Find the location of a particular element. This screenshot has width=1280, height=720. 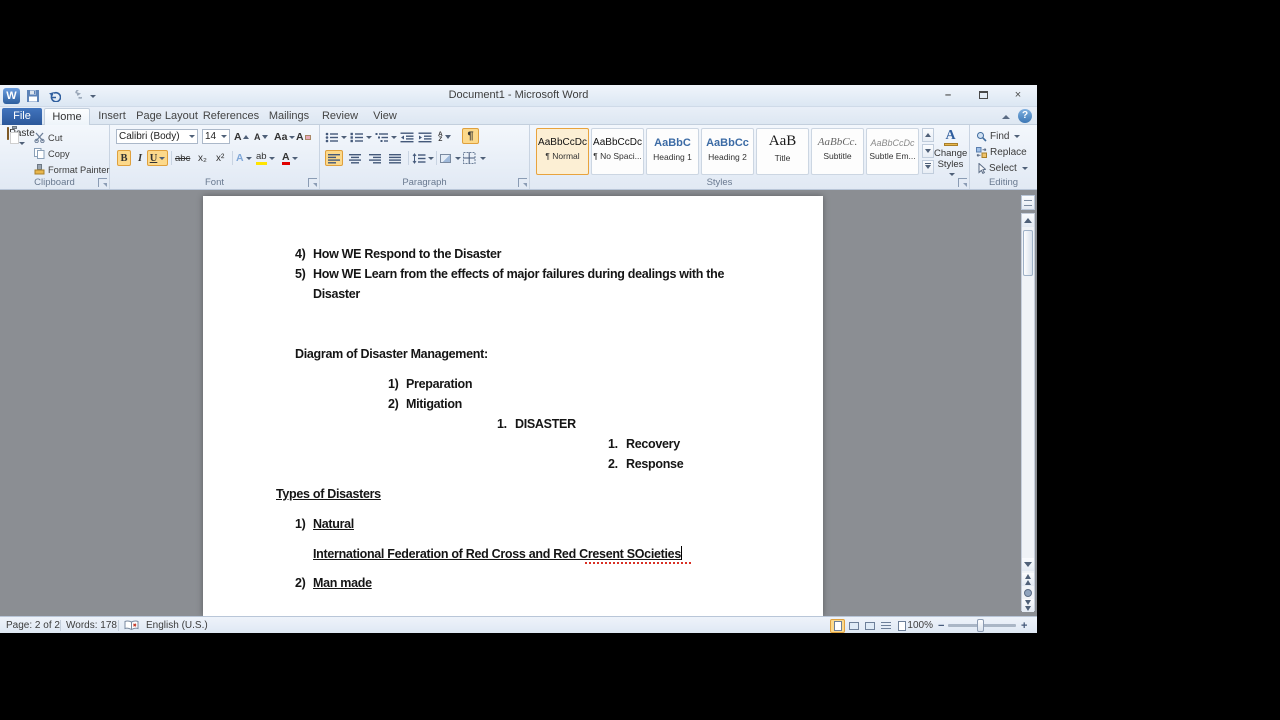

change-case-button: Aa is located at coordinates (285, 137).